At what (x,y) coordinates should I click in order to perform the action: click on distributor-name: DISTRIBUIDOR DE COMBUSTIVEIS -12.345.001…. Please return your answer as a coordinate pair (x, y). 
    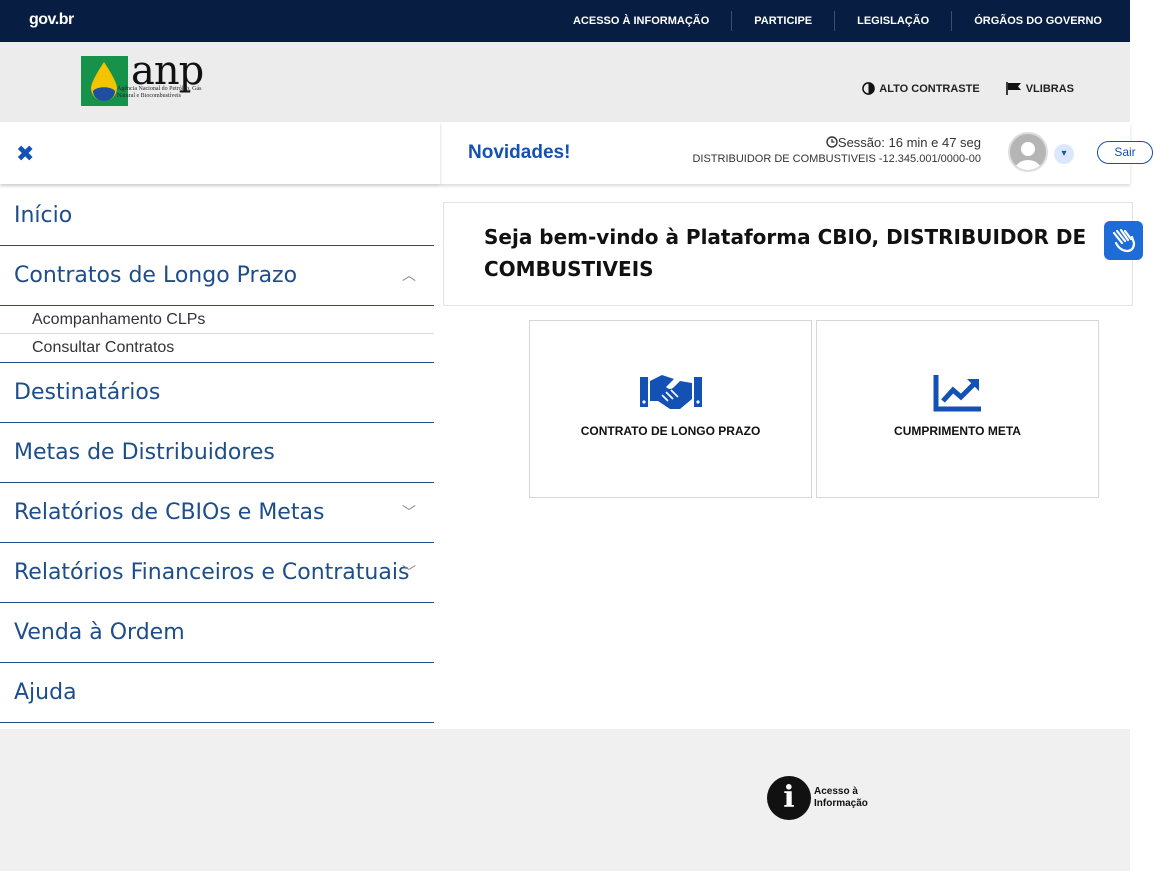
    Looking at the image, I should click on (836, 159).